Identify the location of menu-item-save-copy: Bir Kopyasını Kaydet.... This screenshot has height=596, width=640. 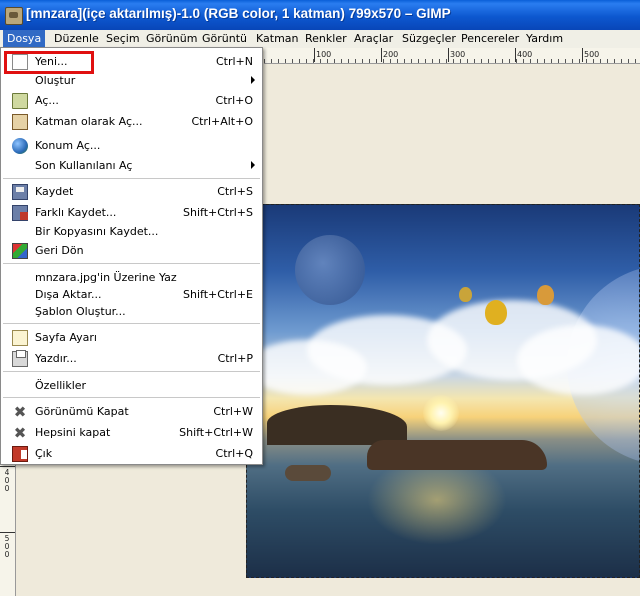
(132, 232).